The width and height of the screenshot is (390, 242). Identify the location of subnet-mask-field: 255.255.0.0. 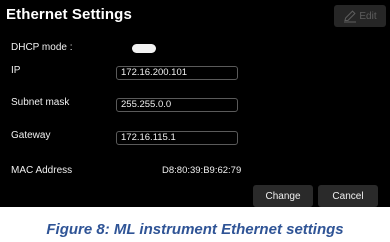
(177, 105).